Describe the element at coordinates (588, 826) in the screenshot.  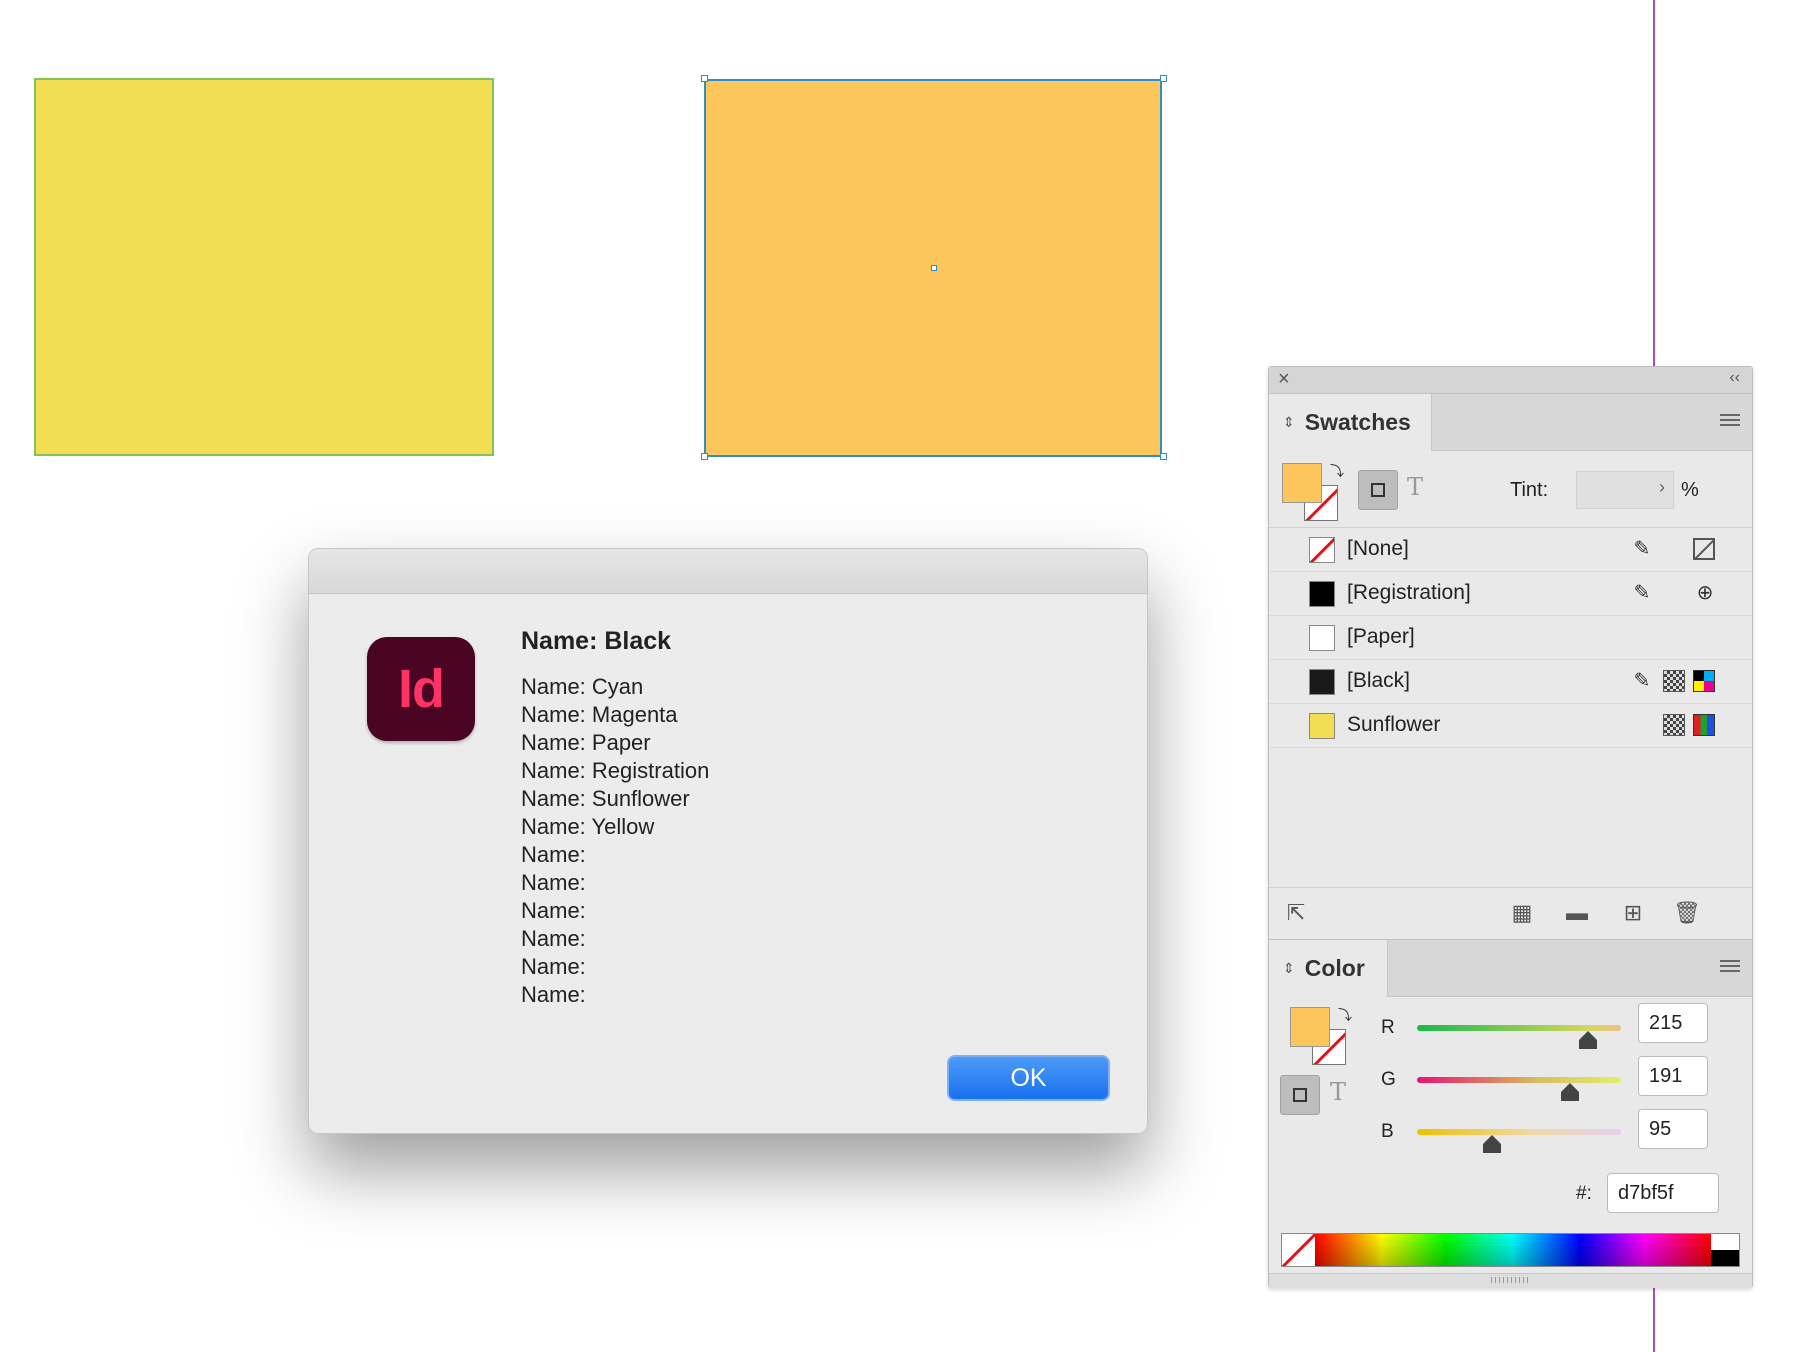
I see `message-line: Name: Yellow` at that location.